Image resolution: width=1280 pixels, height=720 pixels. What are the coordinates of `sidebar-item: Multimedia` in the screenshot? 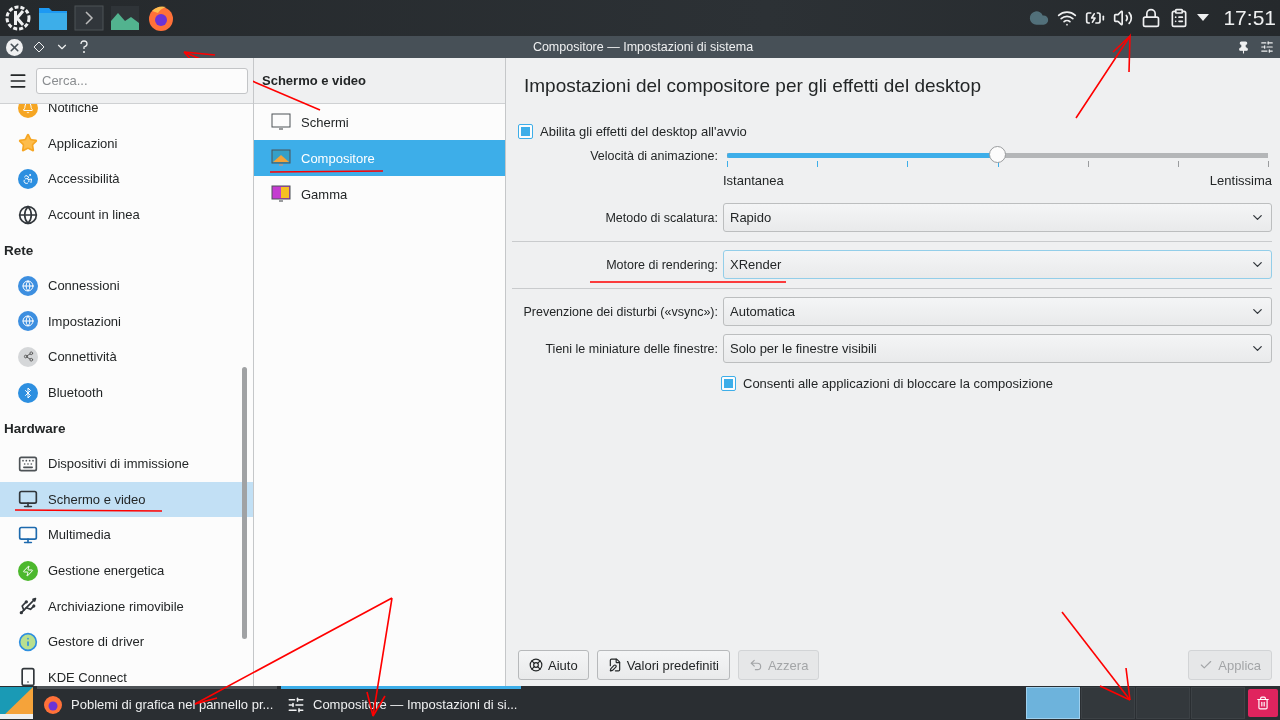 It's located at (126, 535).